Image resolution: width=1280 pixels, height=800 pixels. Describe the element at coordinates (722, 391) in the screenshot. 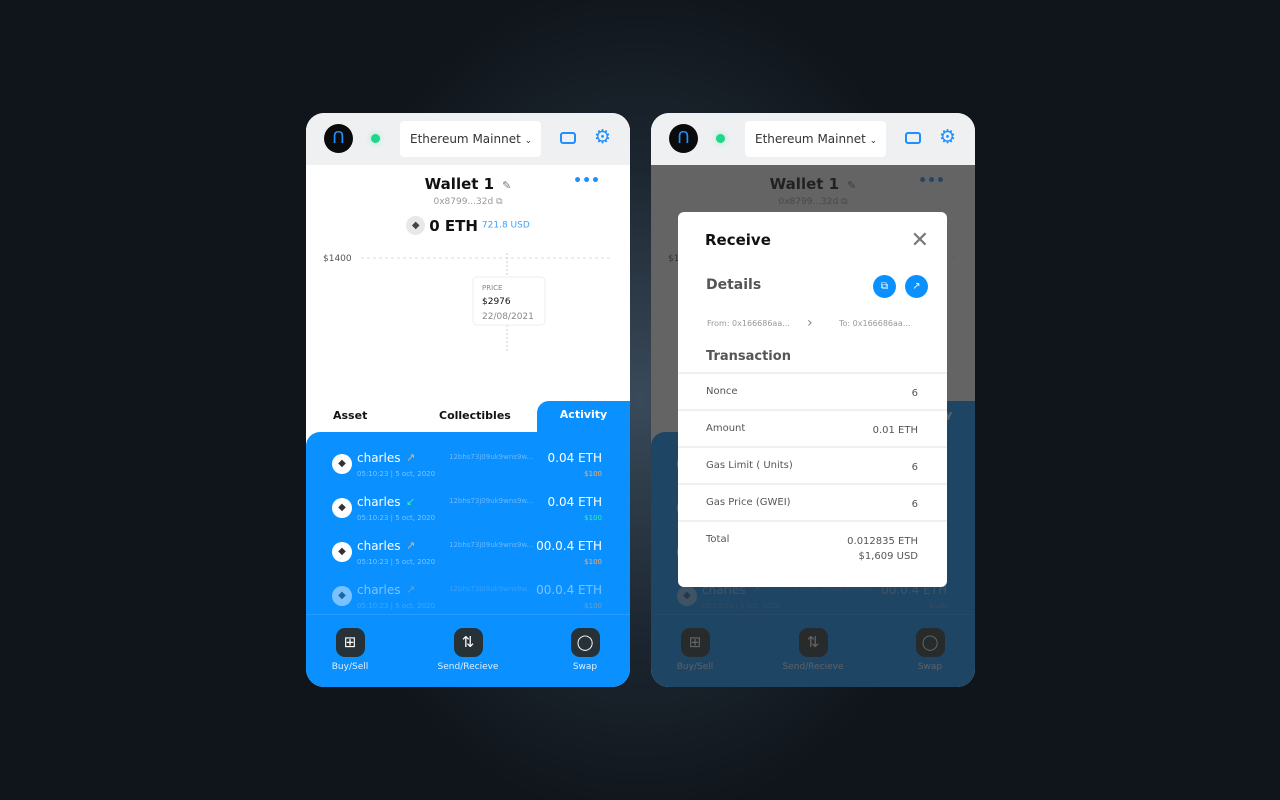

I see `row-label: Nonce` at that location.